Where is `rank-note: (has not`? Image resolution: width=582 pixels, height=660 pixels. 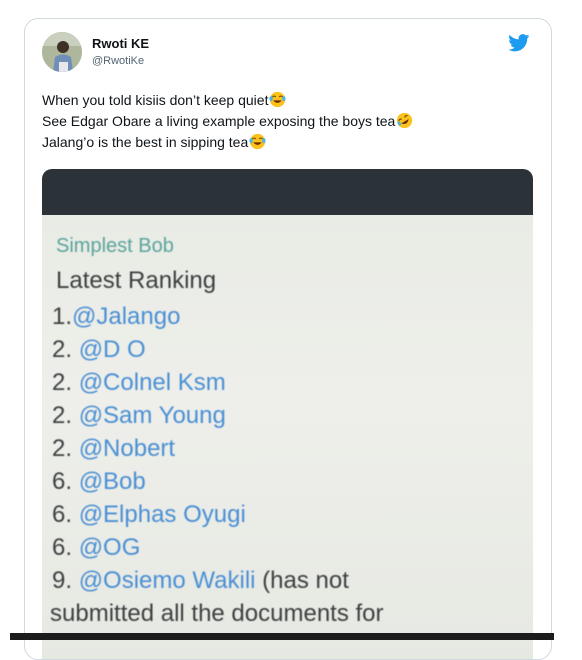 rank-note: (has not is located at coordinates (302, 580).